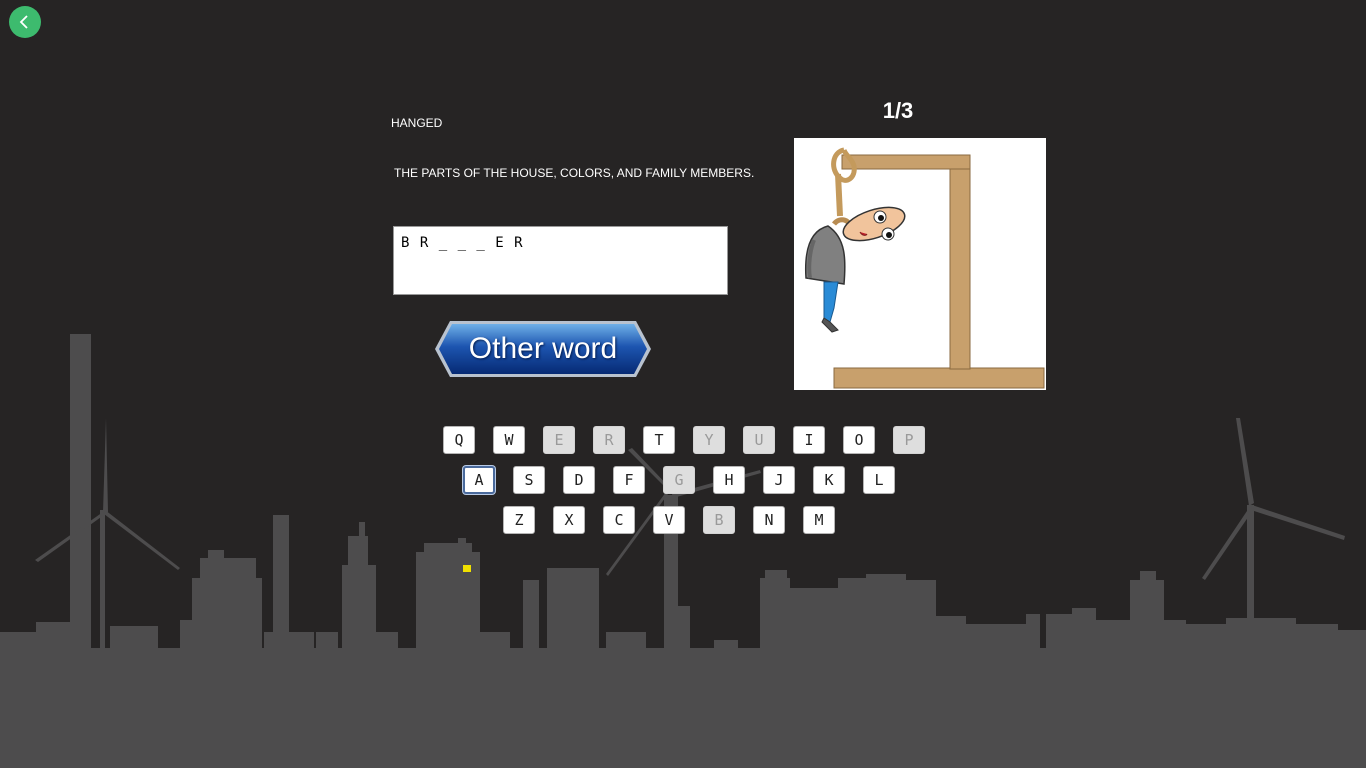 Image resolution: width=1366 pixels, height=768 pixels. What do you see at coordinates (560, 260) in the screenshot?
I see `word-display: B R _ _ _ E R` at bounding box center [560, 260].